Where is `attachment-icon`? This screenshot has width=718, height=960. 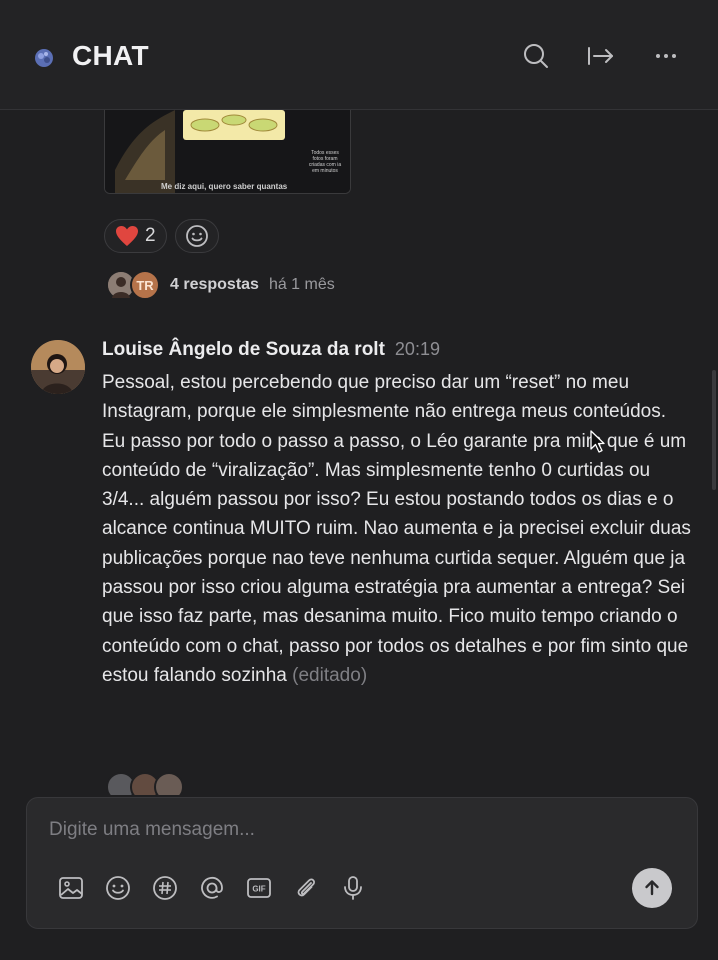 attachment-icon is located at coordinates (306, 887).